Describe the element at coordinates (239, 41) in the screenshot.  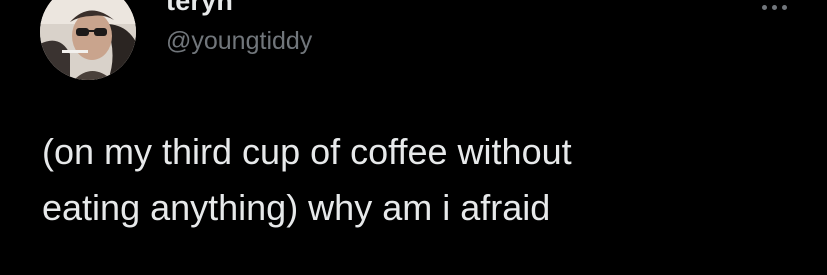
I see `author-handle: @youngtiddy` at that location.